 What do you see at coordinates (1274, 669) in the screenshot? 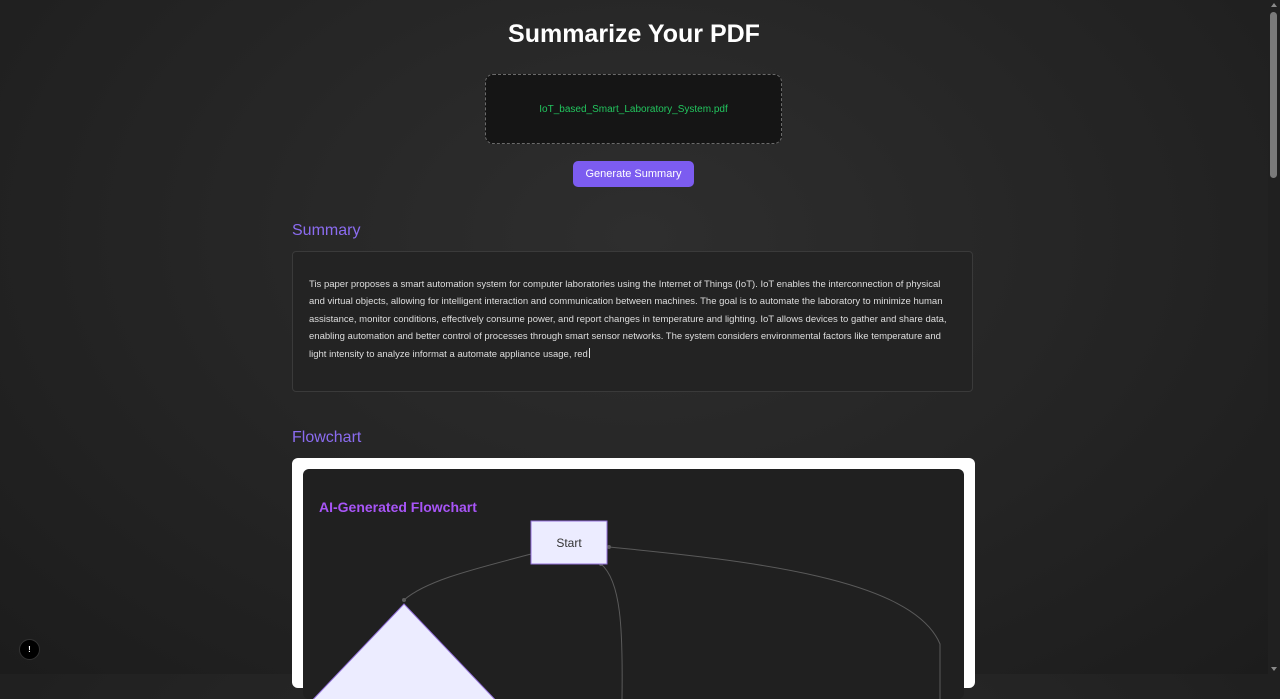
I see `scroll-down-arrow-icon` at bounding box center [1274, 669].